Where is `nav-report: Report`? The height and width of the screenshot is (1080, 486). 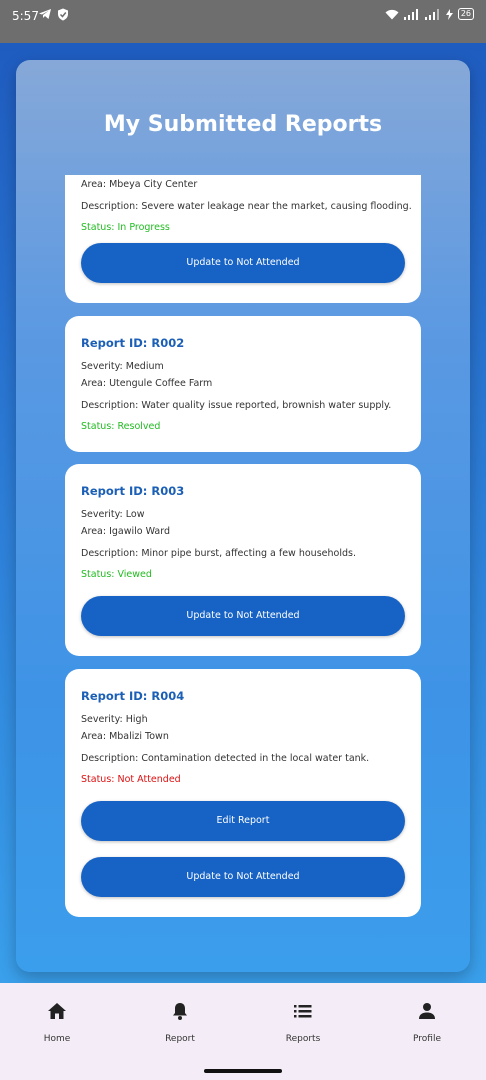
nav-report: Report is located at coordinates (180, 1024).